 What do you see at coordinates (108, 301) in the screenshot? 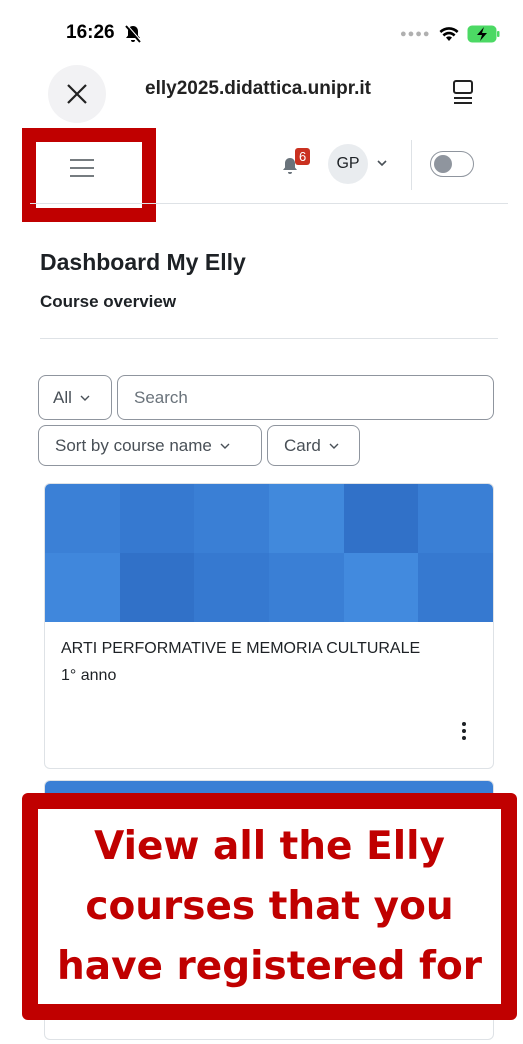
I see `section-title: Course overview` at bounding box center [108, 301].